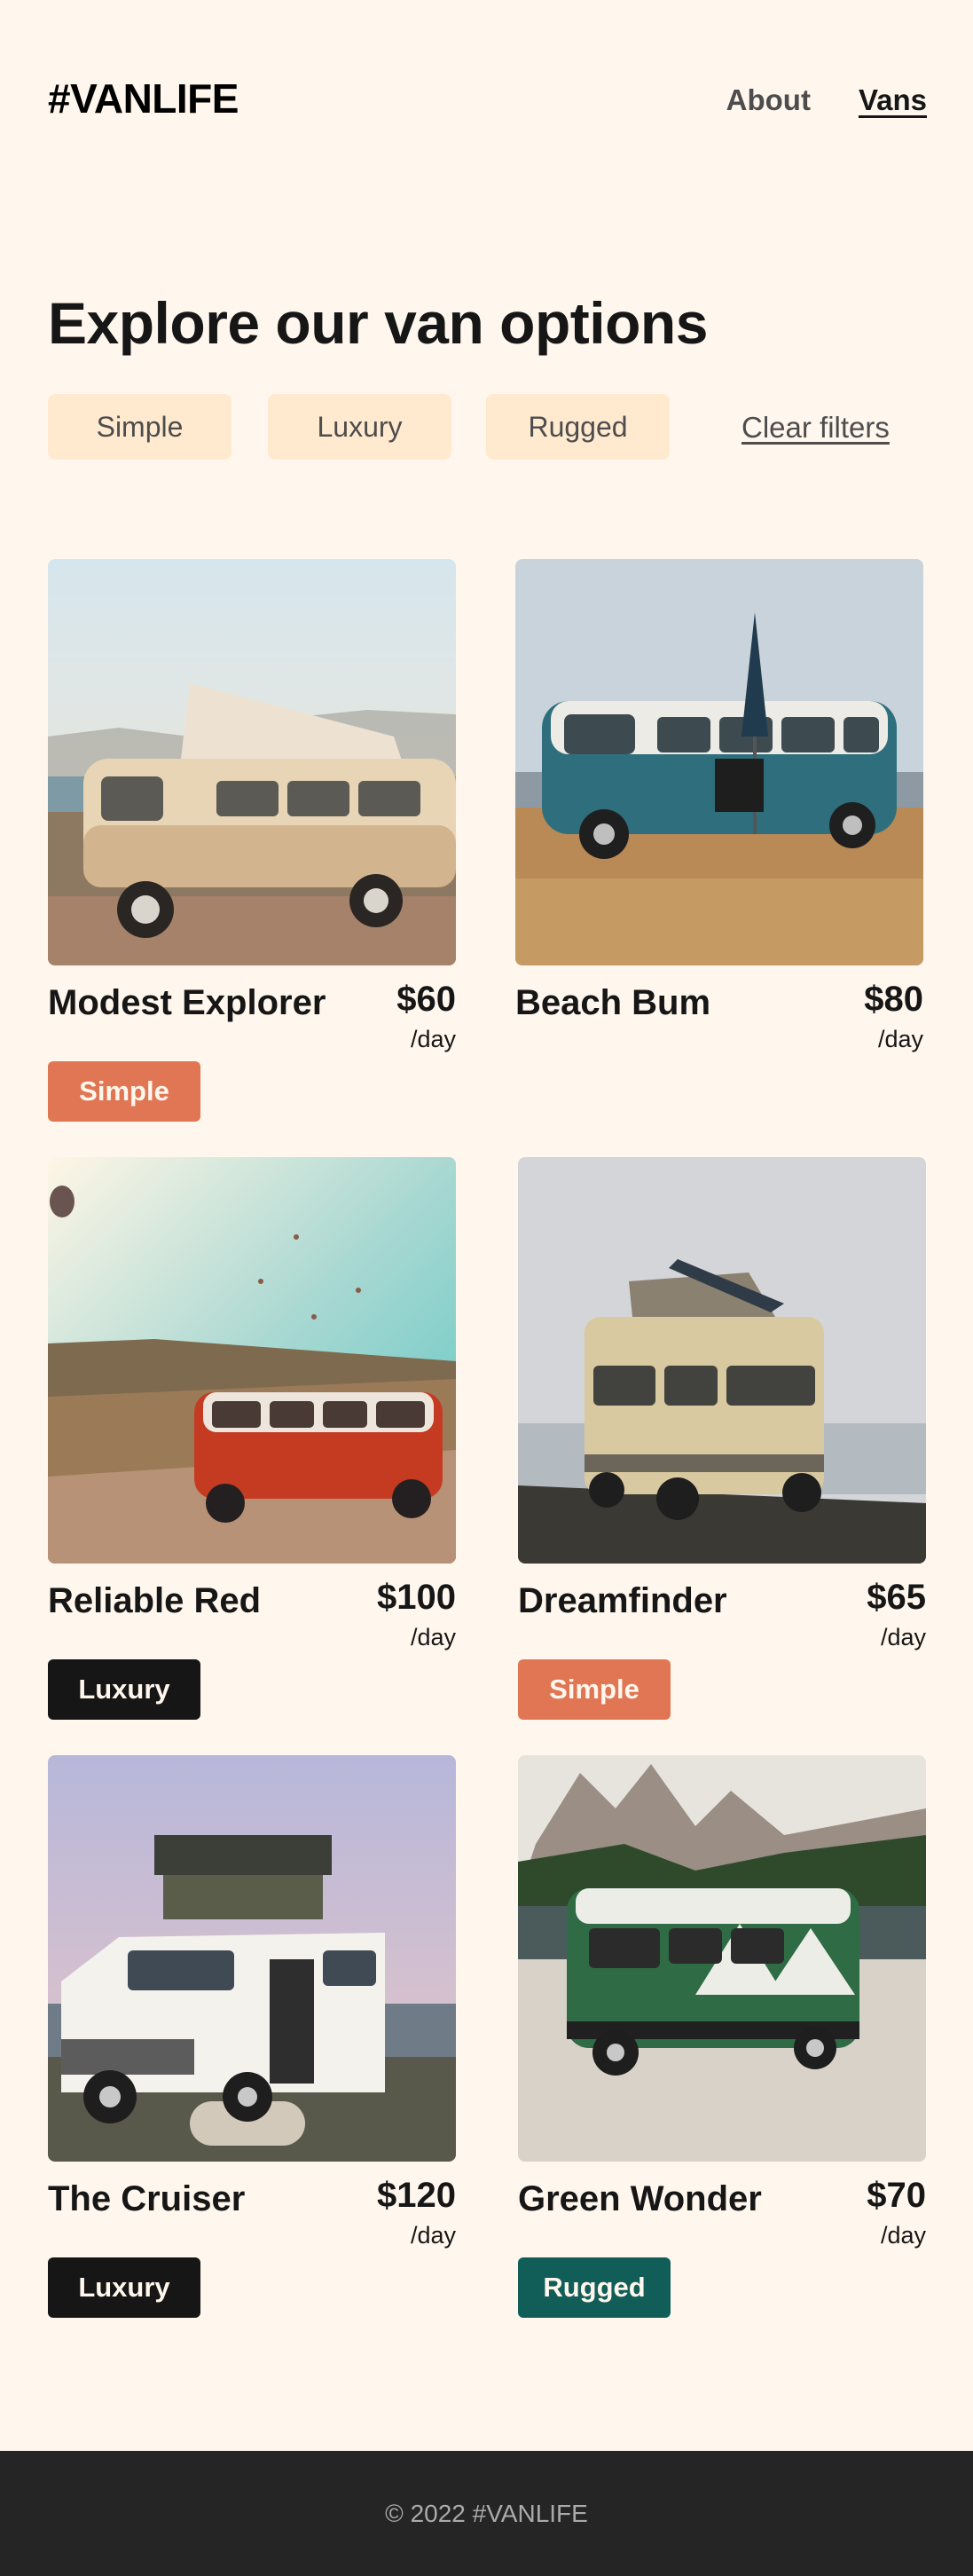  What do you see at coordinates (640, 2198) in the screenshot?
I see `van-name: Green Wonder` at bounding box center [640, 2198].